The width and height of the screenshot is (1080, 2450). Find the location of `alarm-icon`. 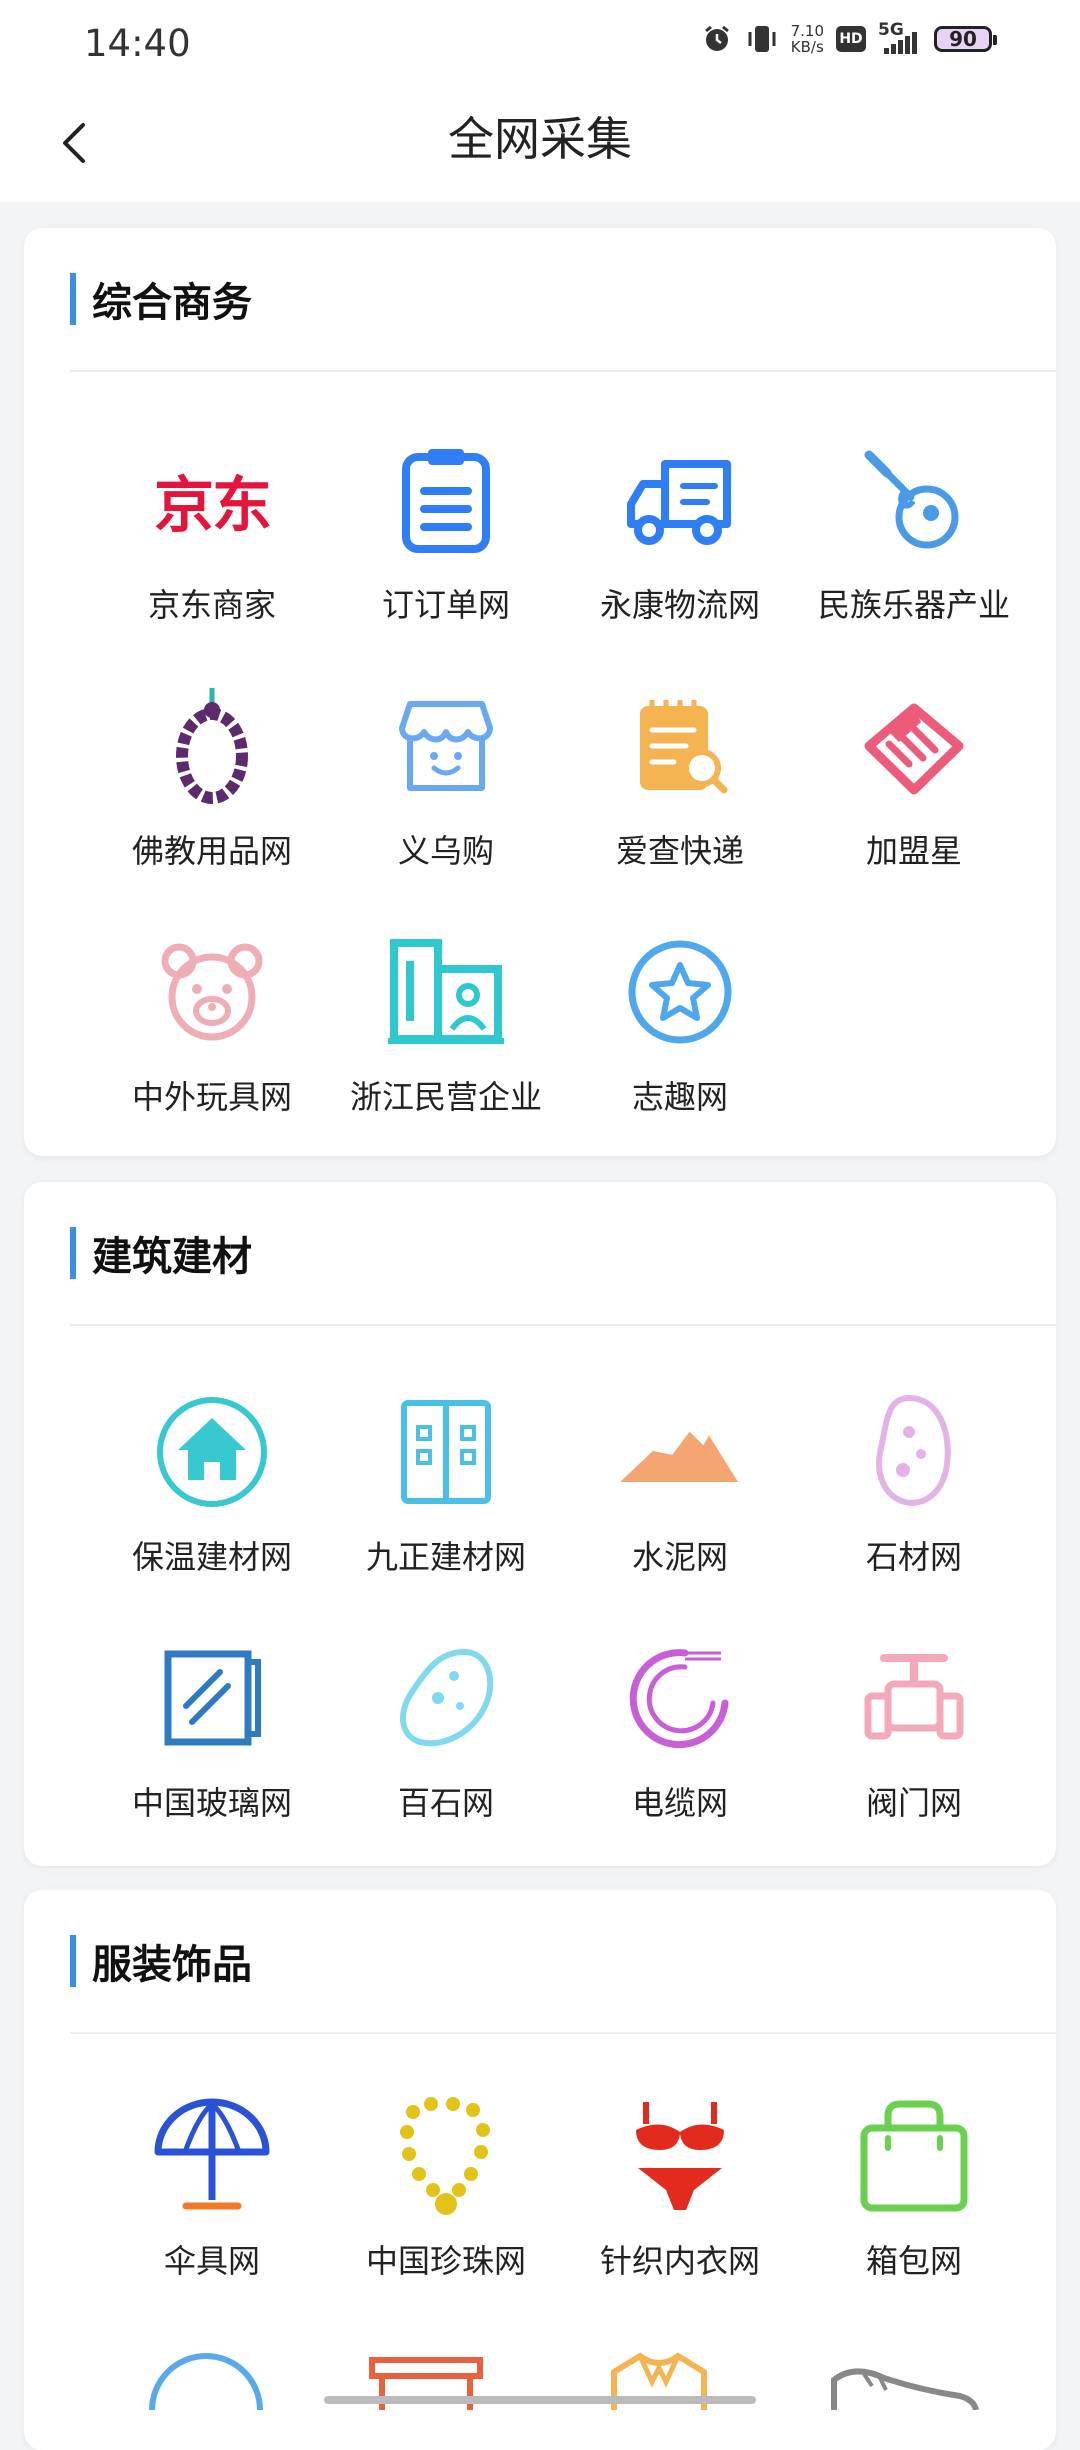

alarm-icon is located at coordinates (716, 38).